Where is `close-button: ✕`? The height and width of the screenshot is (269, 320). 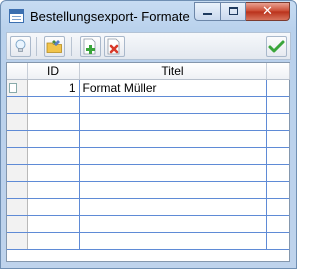 close-button: ✕ is located at coordinates (268, 11).